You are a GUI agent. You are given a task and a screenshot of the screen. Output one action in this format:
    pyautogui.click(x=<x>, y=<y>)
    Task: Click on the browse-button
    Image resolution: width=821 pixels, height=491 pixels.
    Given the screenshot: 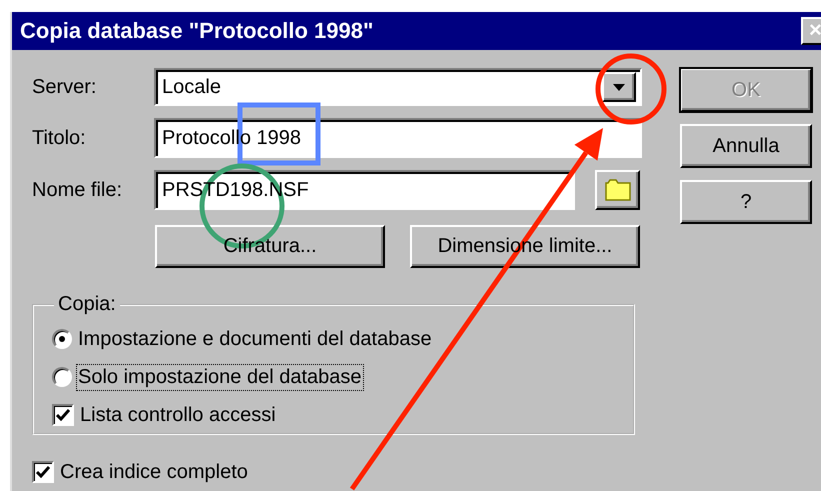 What is the action you would take?
    pyautogui.click(x=617, y=190)
    